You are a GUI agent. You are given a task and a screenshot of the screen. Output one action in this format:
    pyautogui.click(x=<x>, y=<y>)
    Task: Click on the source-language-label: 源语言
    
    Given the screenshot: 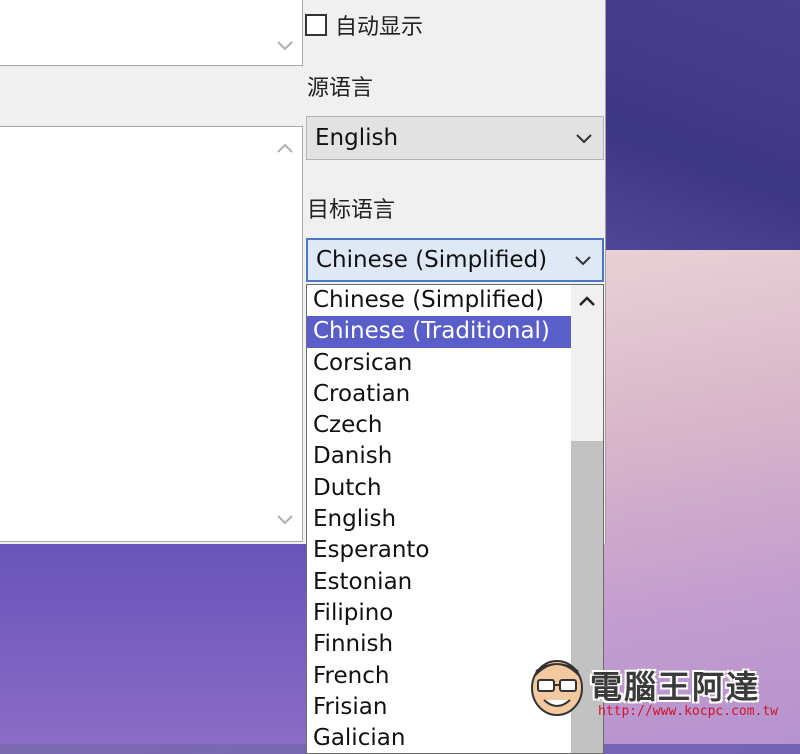 What is the action you would take?
    pyautogui.click(x=340, y=88)
    